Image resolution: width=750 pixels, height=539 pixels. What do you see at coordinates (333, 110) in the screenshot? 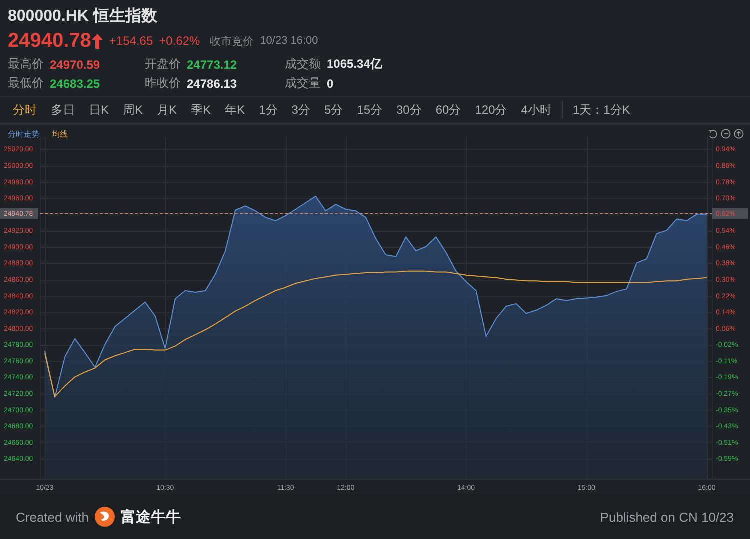
I see `period-tab: 5分` at bounding box center [333, 110].